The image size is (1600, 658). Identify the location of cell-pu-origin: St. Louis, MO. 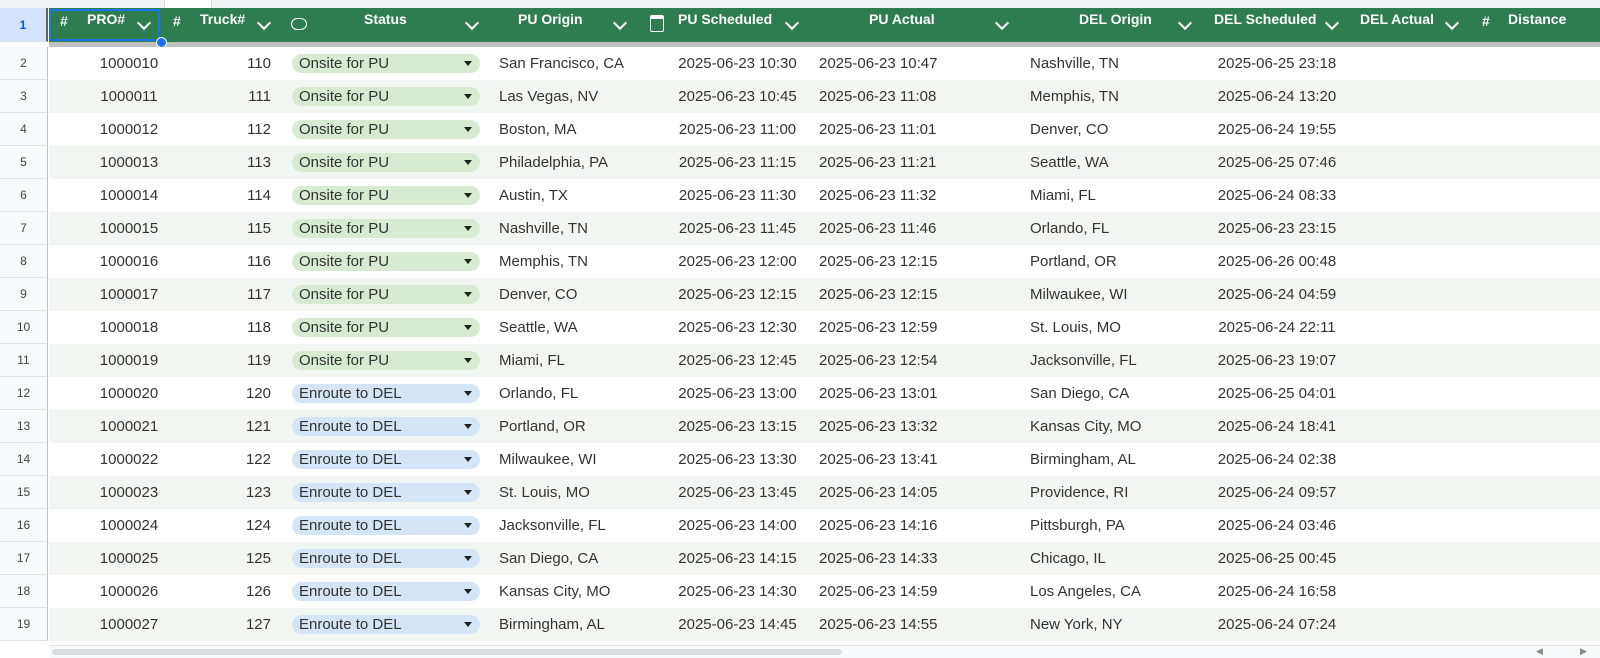
(574, 492).